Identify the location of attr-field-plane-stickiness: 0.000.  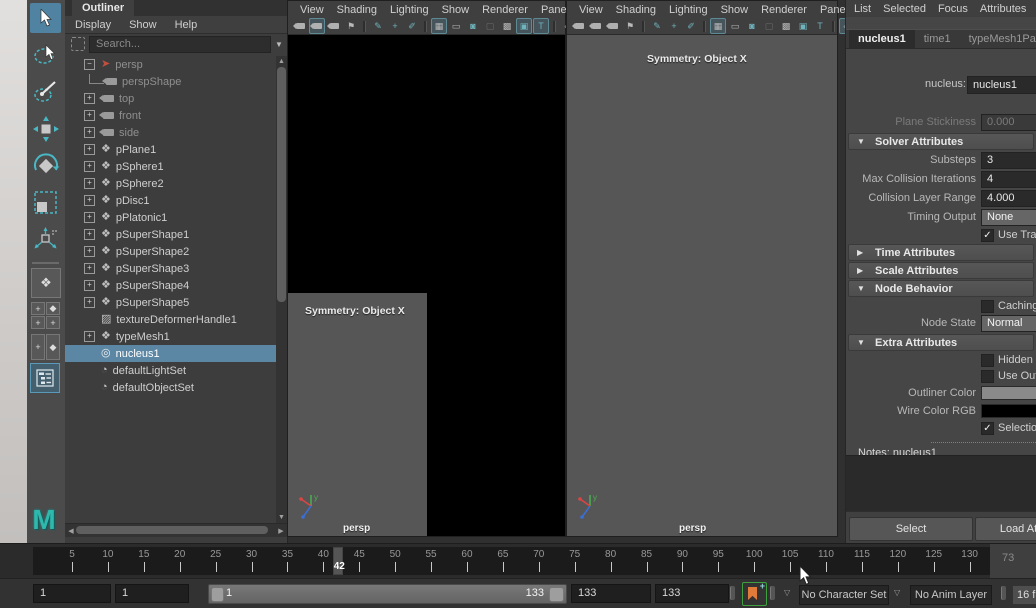
(1008, 122).